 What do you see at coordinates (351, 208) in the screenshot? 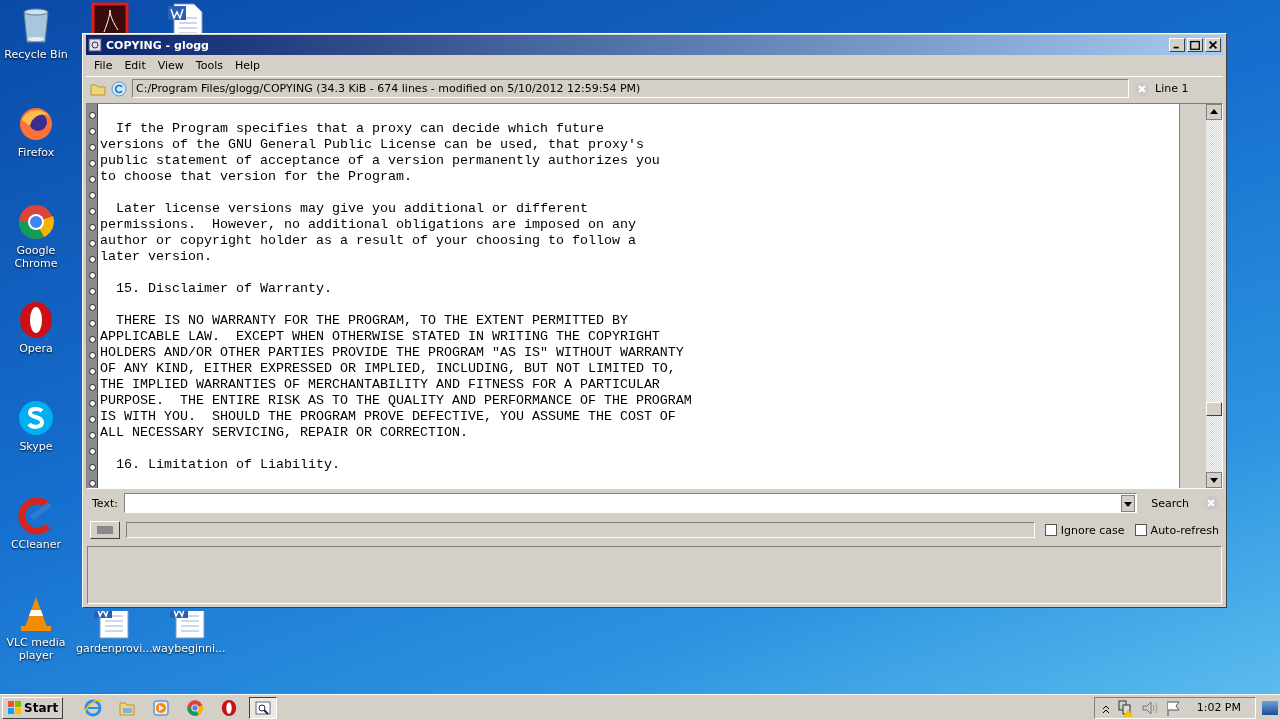
I see `text-line: Later license versions may give you additional or different` at bounding box center [351, 208].